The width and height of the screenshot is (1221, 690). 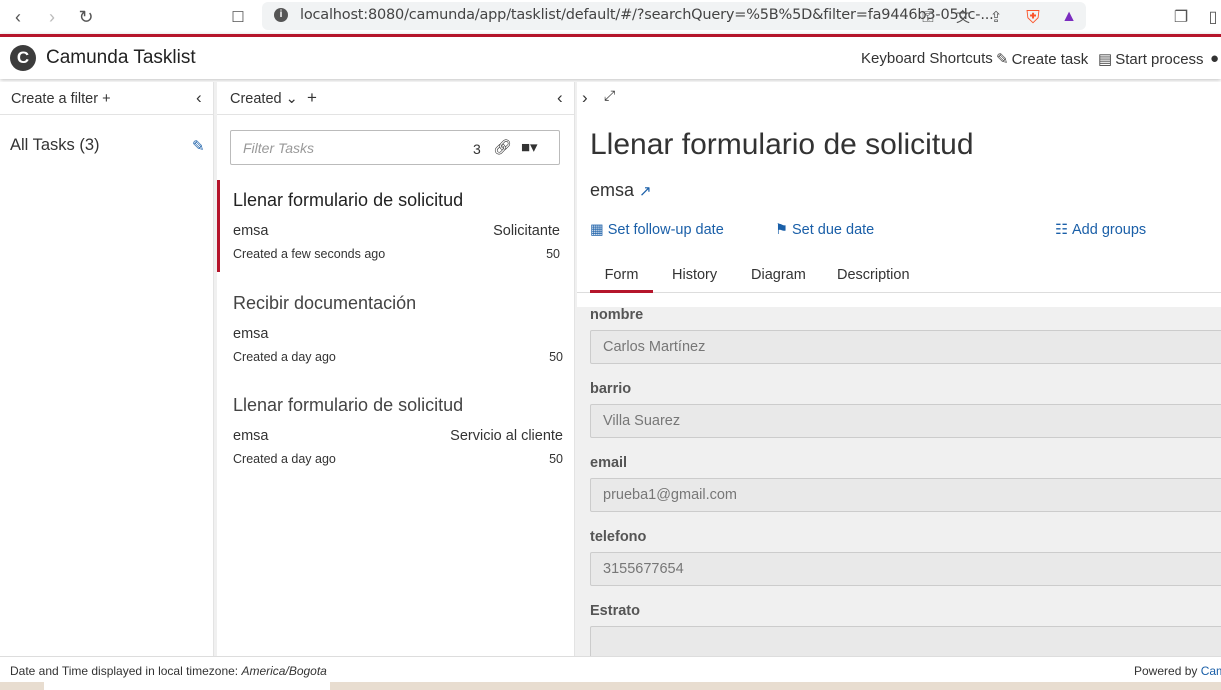 I want to click on bookmark-icon: ☐, so click(x=238, y=17).